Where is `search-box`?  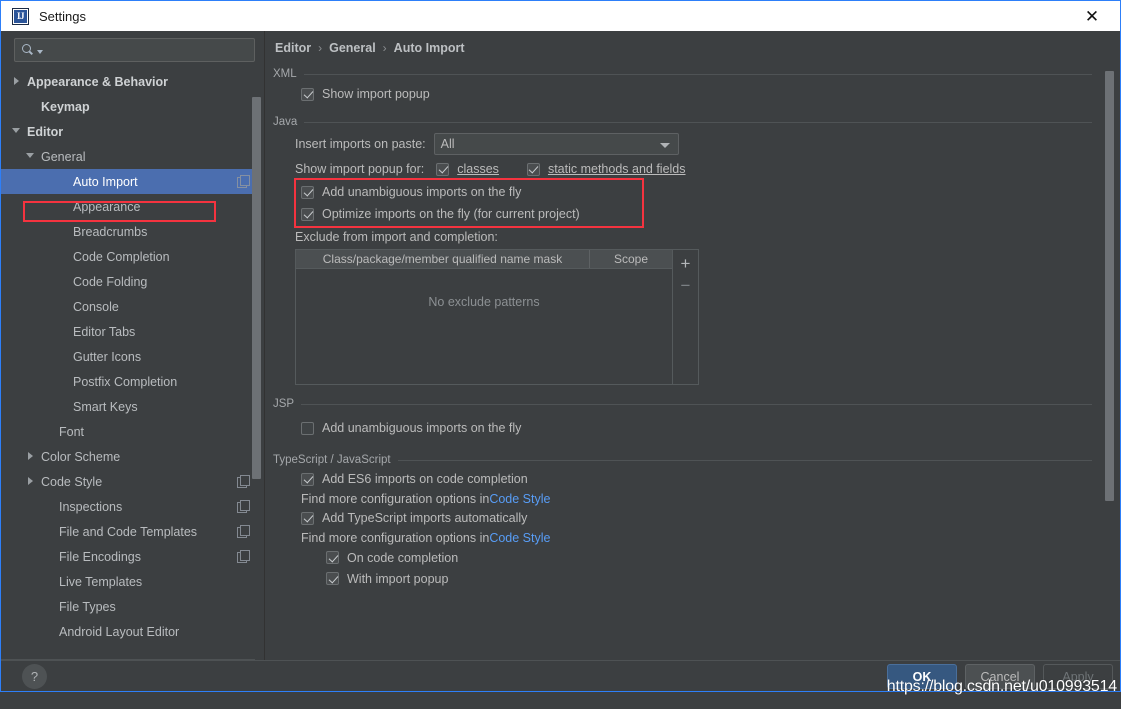
search-box is located at coordinates (134, 50).